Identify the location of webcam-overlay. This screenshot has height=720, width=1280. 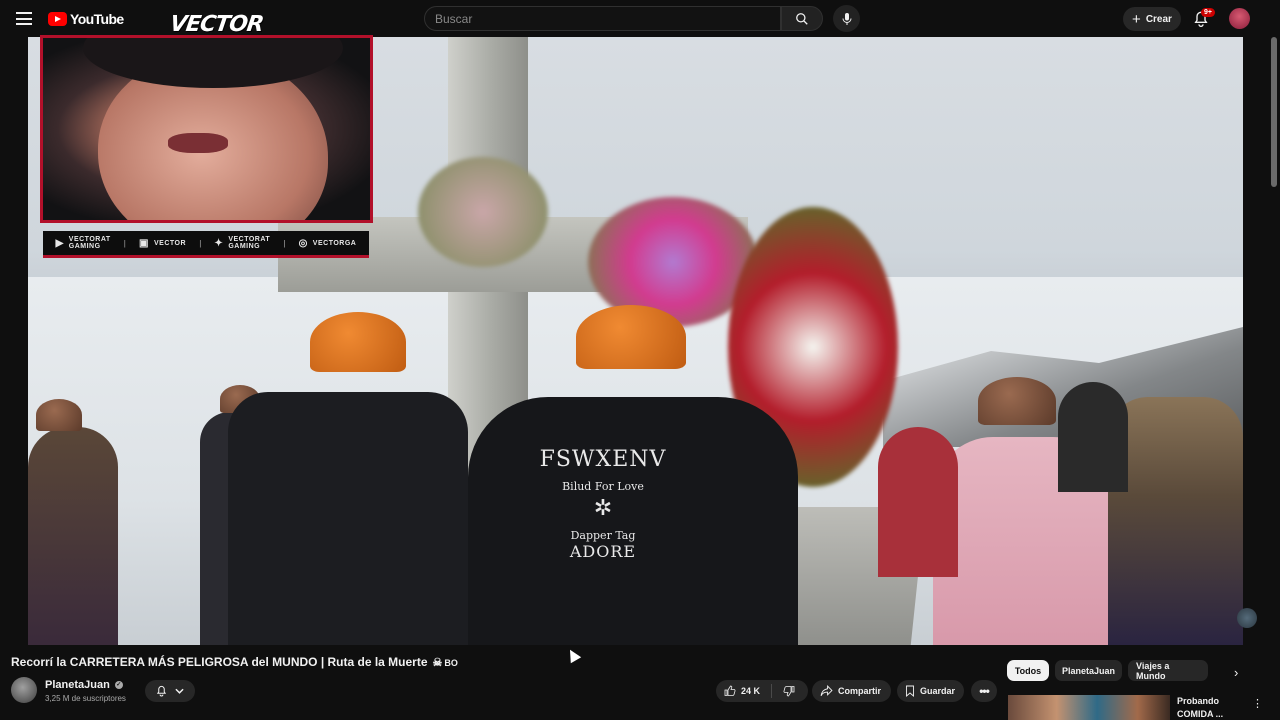
(206, 129).